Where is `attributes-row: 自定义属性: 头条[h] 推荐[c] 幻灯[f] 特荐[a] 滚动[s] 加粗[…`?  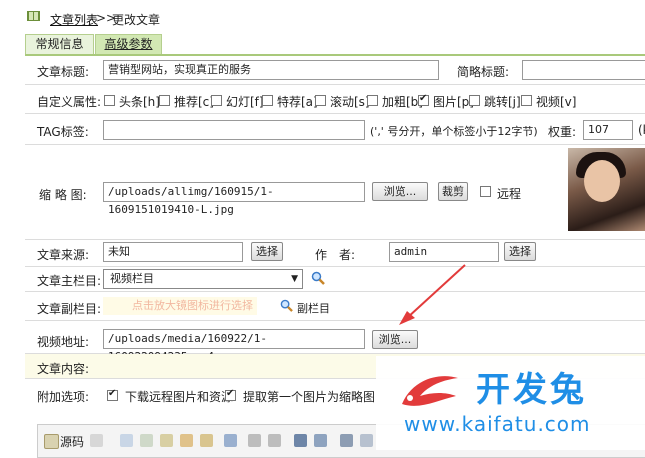
attributes-row: 自定义属性: 头条[h] 推荐[c] 幻灯[f] 特荐[a] 滚动[s] 加粗[… is located at coordinates (335, 99).